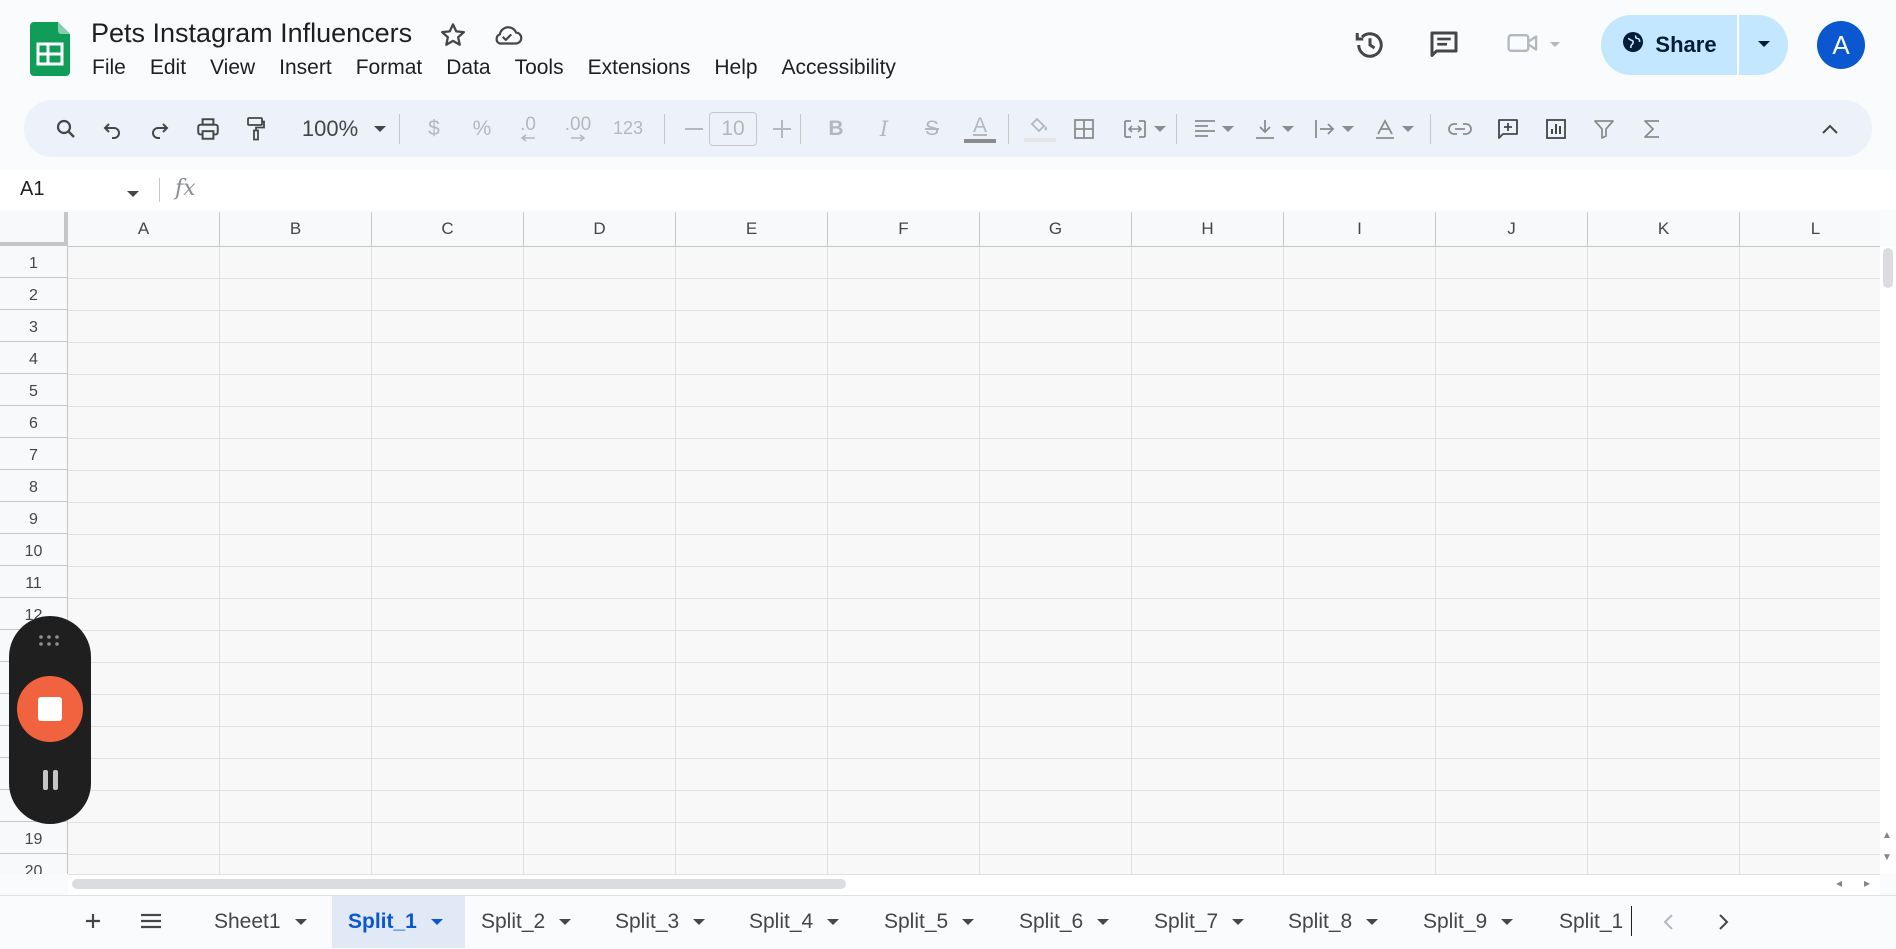 Image resolution: width=1896 pixels, height=949 pixels. What do you see at coordinates (1370, 45) in the screenshot?
I see `version-history-icon` at bounding box center [1370, 45].